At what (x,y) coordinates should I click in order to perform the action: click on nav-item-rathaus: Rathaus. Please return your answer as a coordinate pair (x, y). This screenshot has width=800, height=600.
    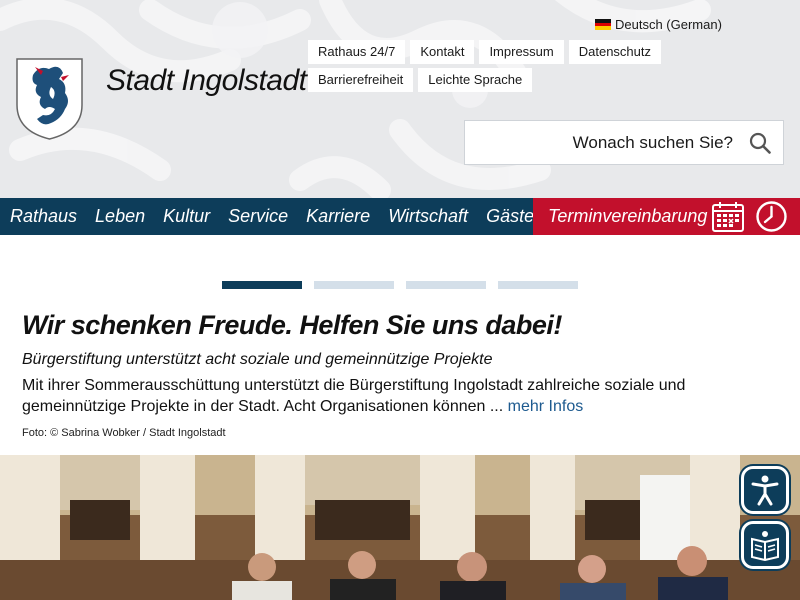
    Looking at the image, I should click on (43, 216).